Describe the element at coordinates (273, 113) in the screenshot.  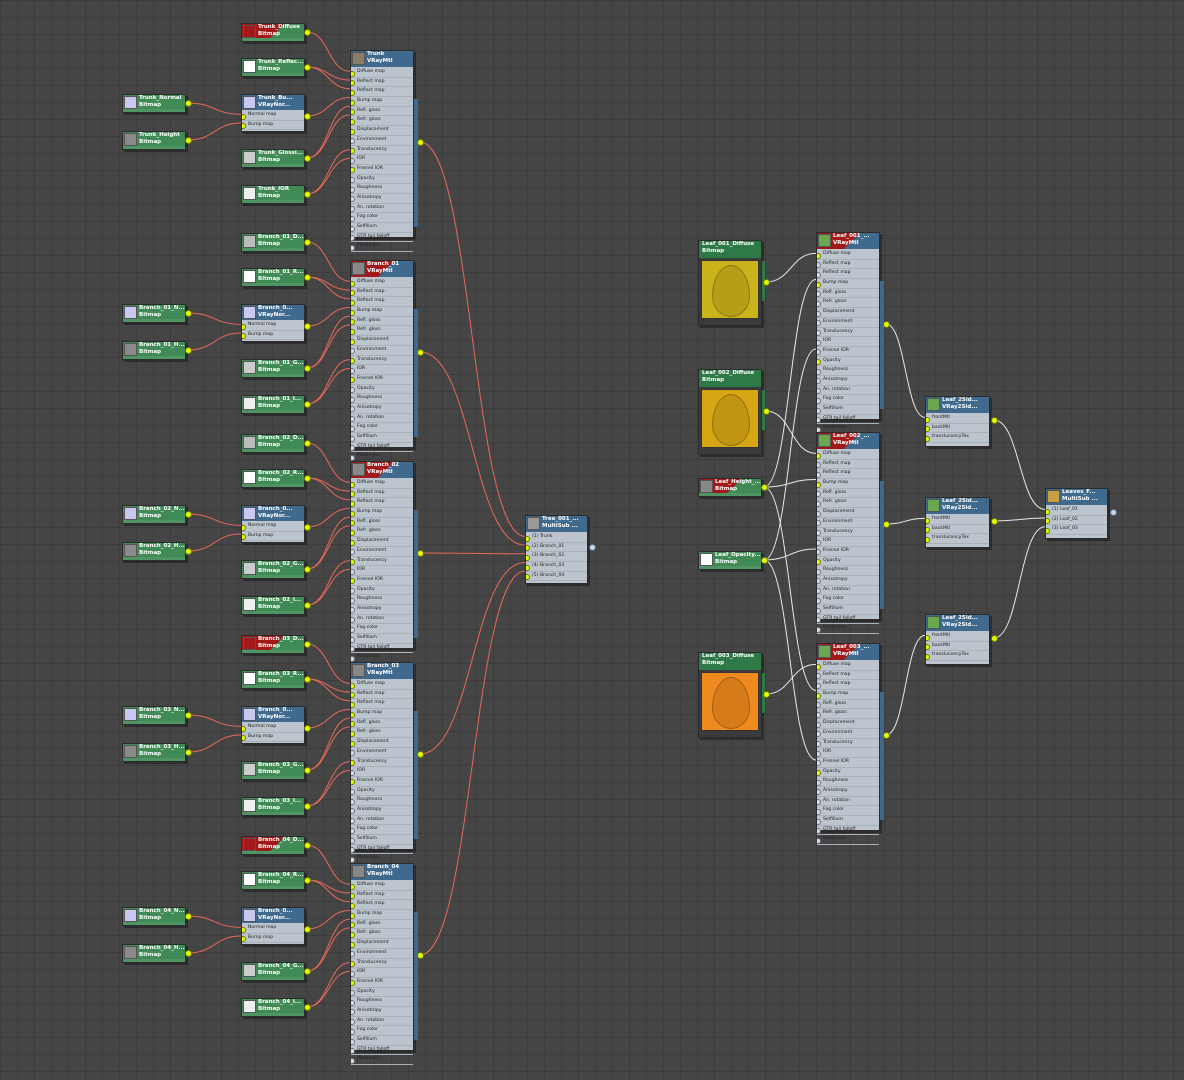
I see `vraynormal-node: Trunk_Bu... VRayNor... Normal map Bump map` at that location.